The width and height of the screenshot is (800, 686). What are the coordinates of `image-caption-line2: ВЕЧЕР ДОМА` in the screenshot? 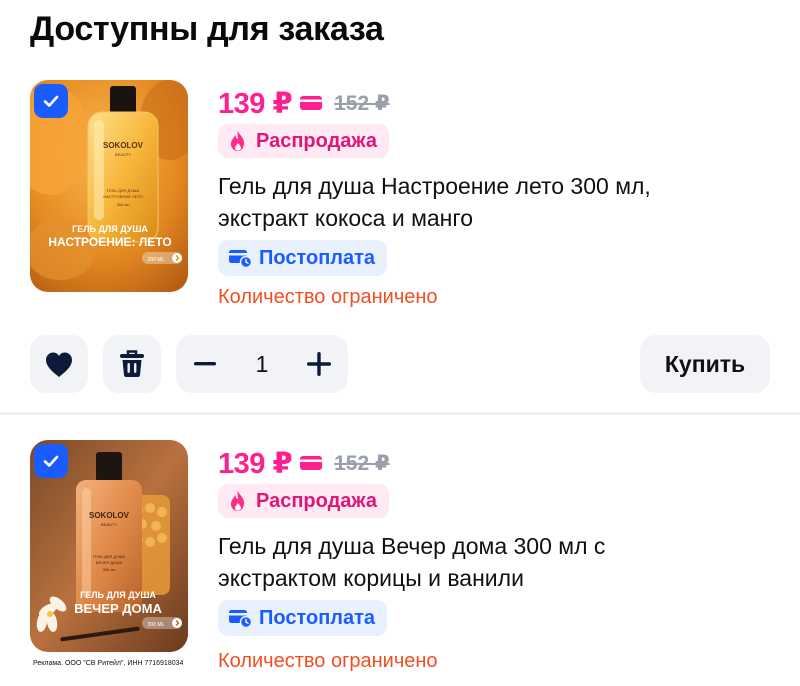 It's located at (118, 608).